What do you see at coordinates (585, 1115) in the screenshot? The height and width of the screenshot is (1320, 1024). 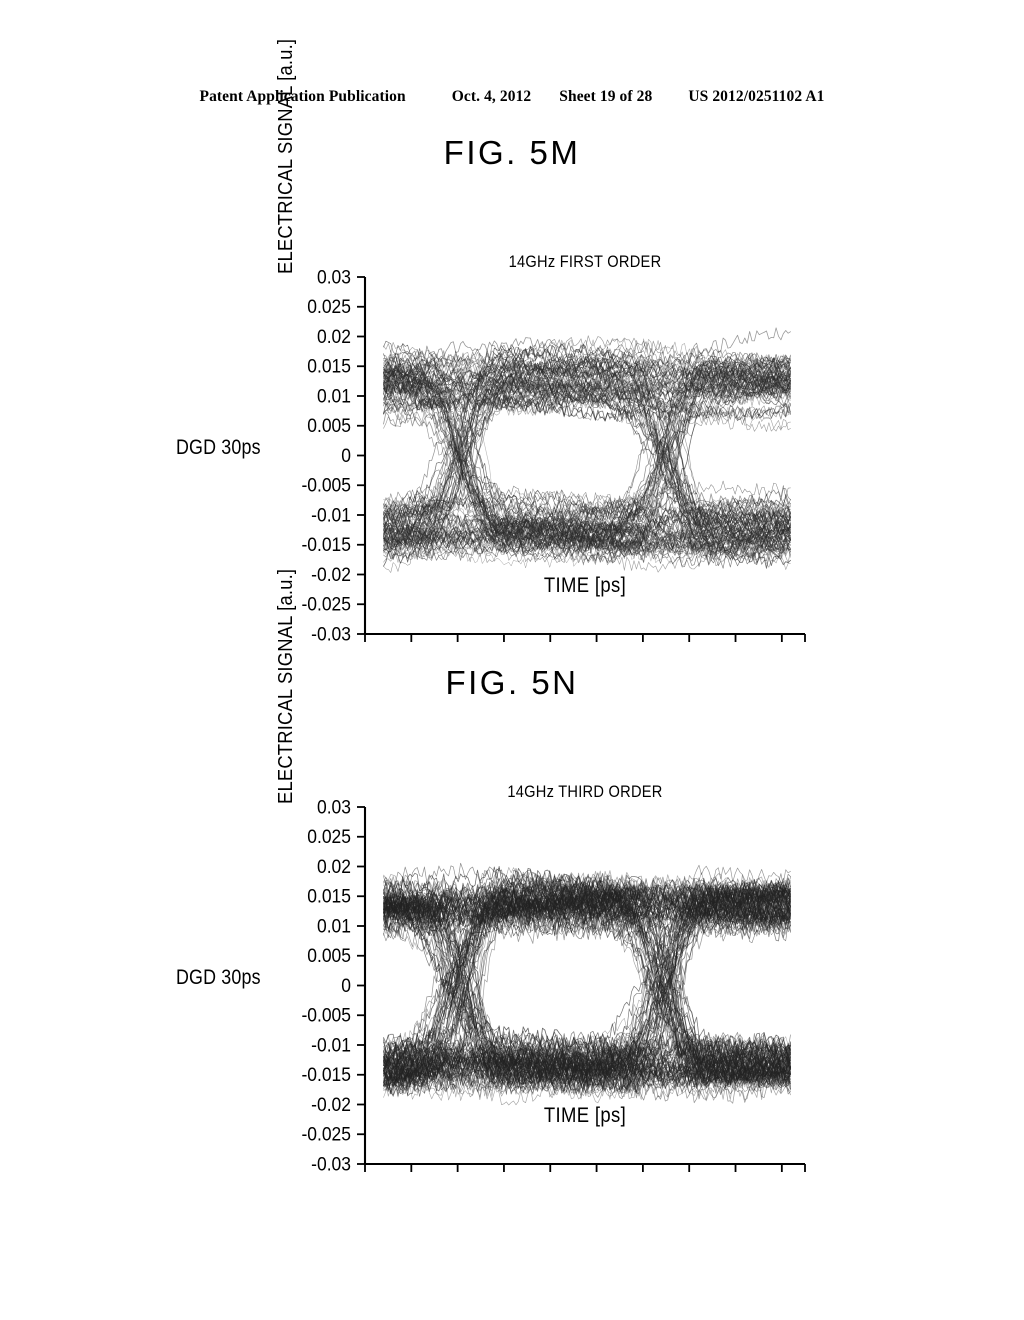 I see `figure-5n-x-axis-title: TIME [ps]` at bounding box center [585, 1115].